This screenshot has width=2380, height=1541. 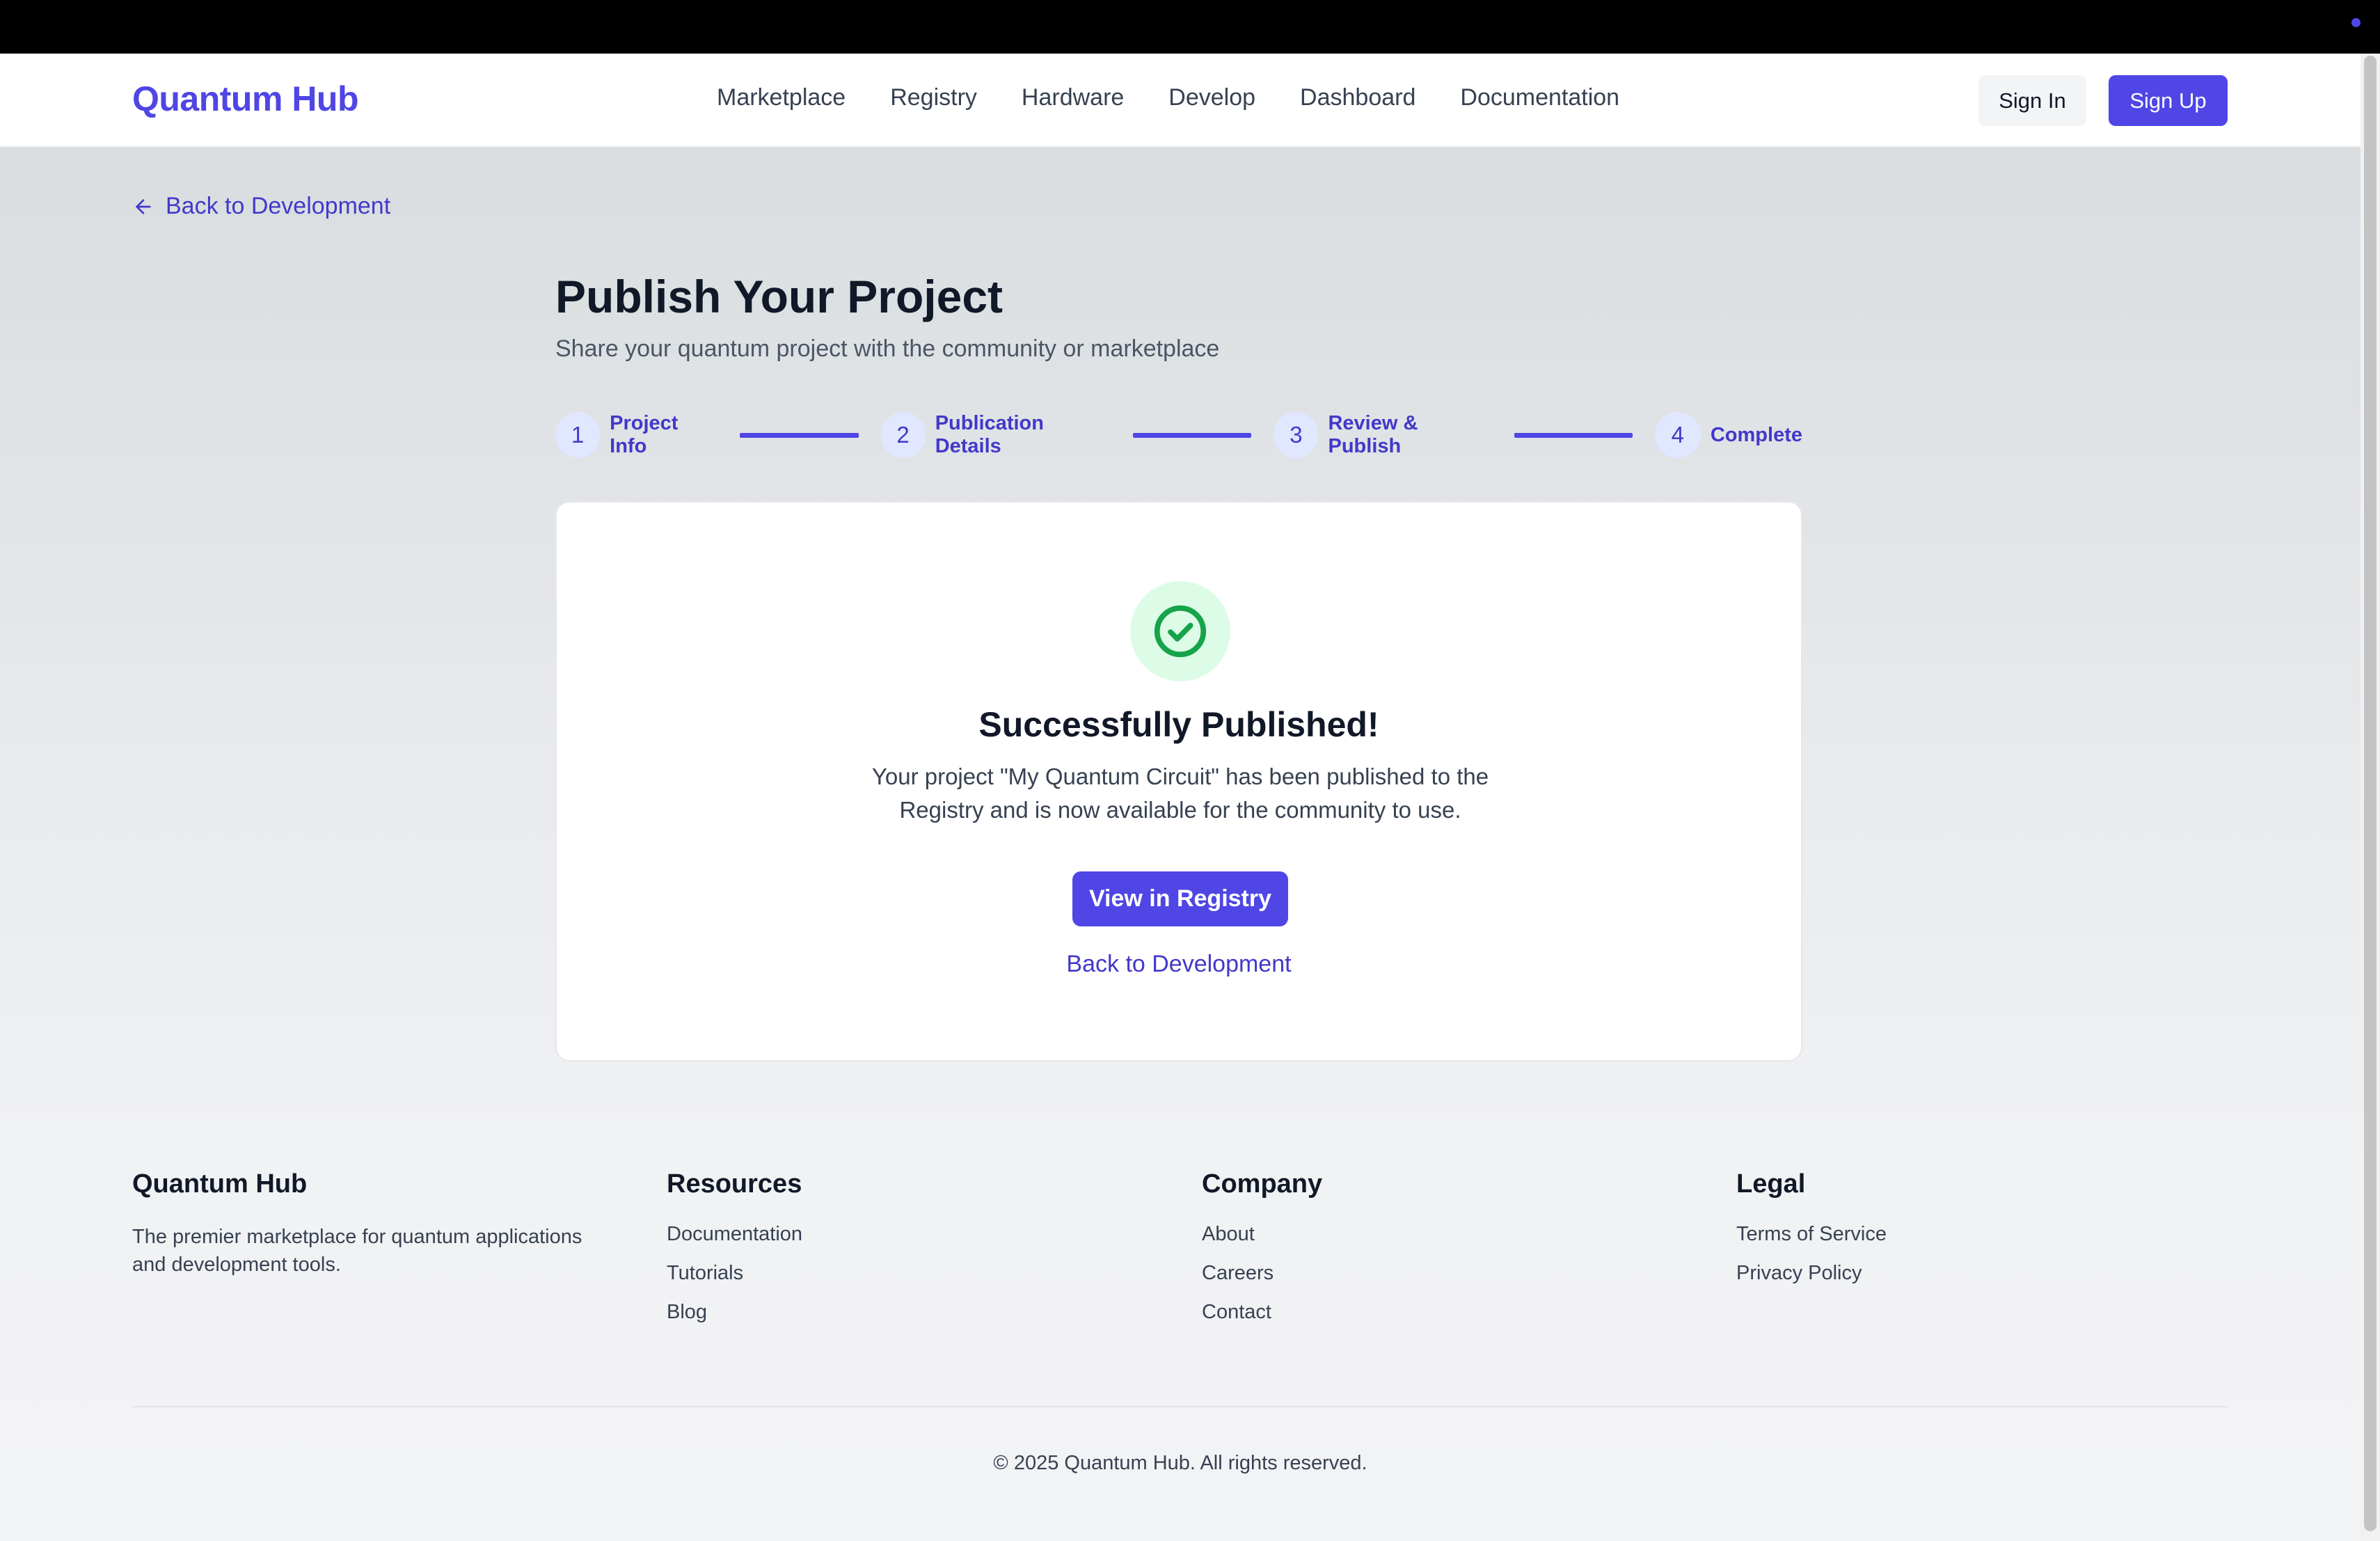 What do you see at coordinates (1677, 435) in the screenshot?
I see `step-number: 4` at bounding box center [1677, 435].